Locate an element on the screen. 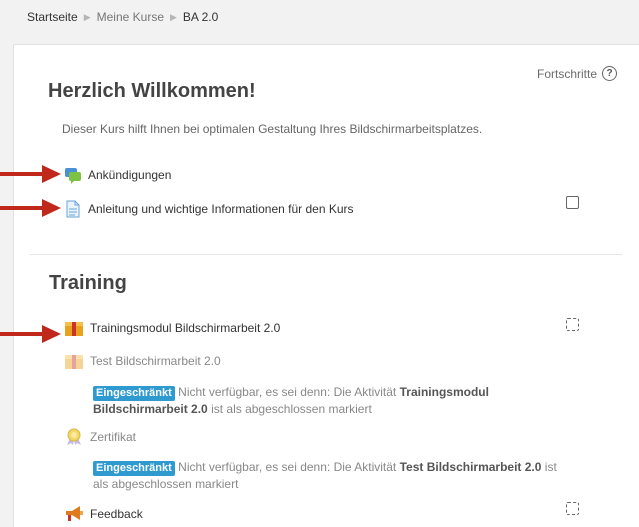 This screenshot has height=527, width=639. breadcrumb-my-courses: Meine Kurse is located at coordinates (130, 17).